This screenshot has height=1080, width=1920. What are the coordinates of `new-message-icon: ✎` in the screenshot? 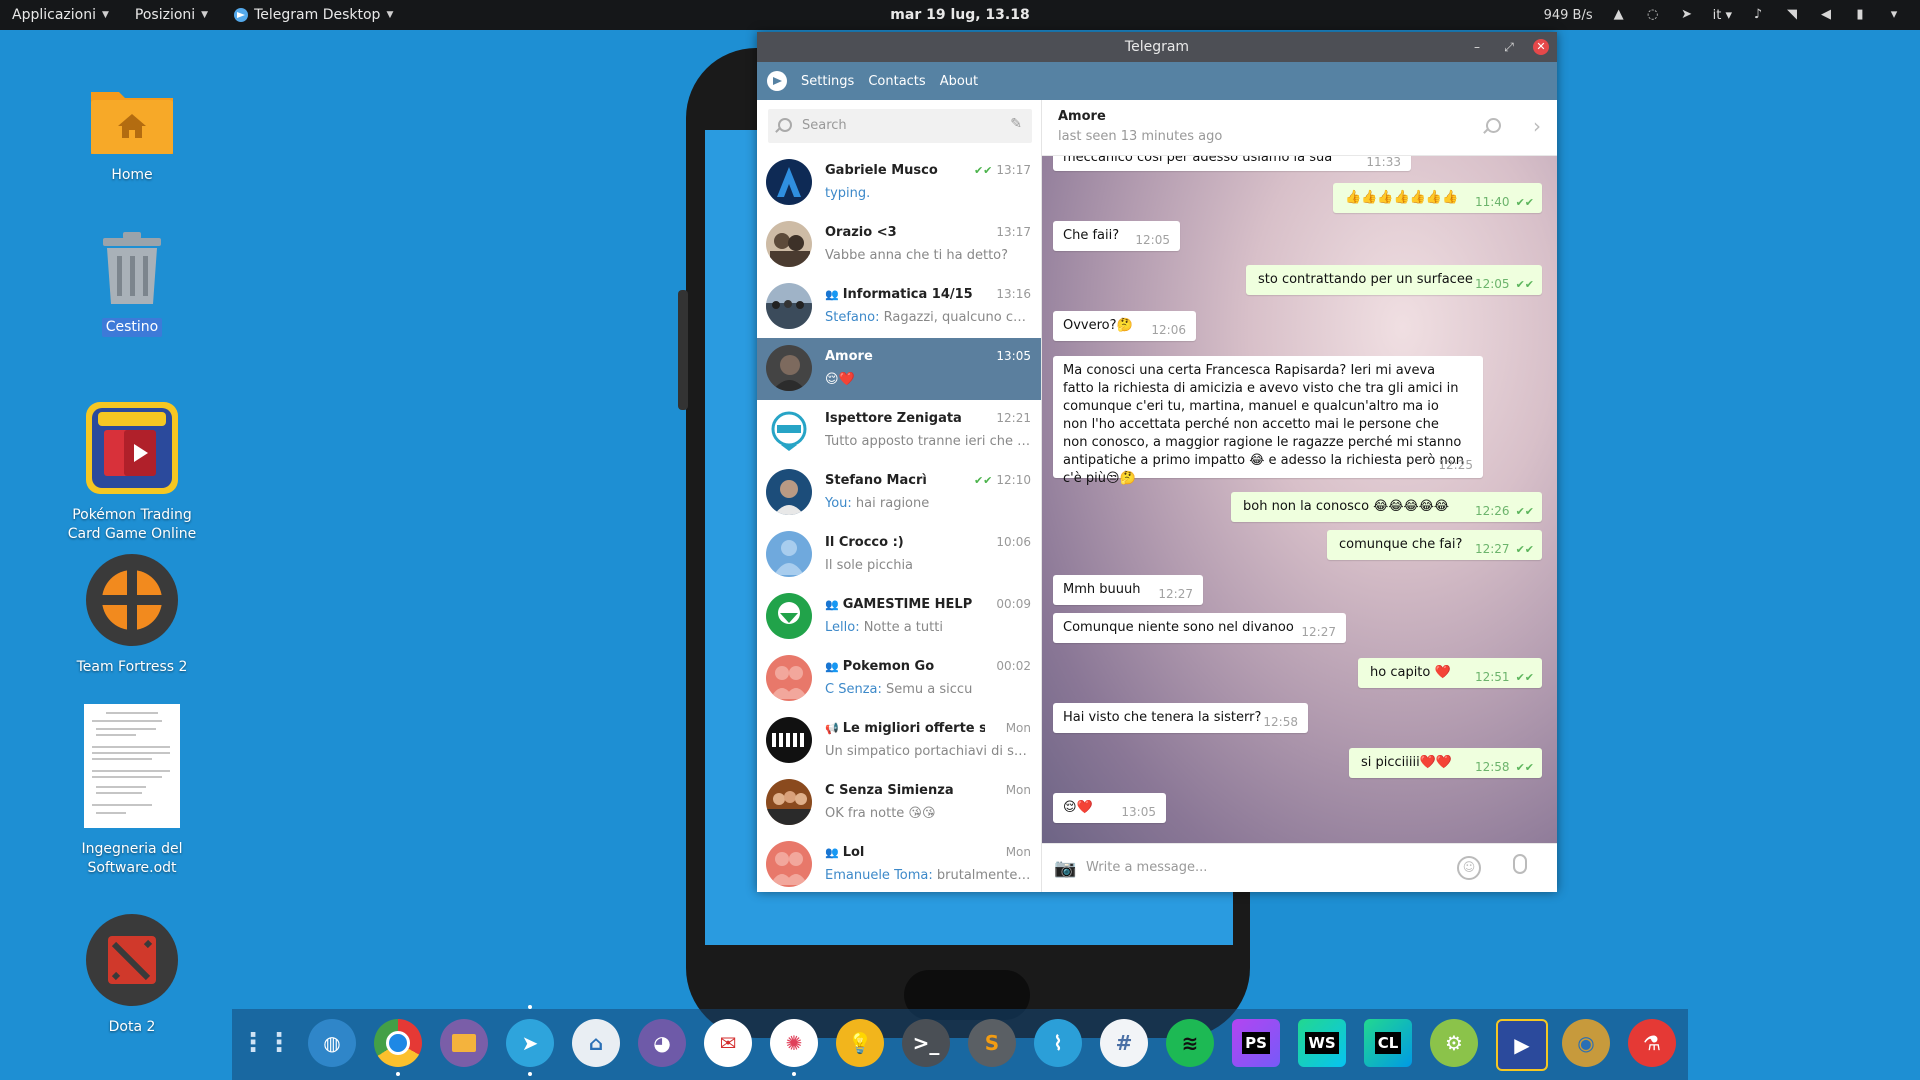 It's located at (1016, 124).